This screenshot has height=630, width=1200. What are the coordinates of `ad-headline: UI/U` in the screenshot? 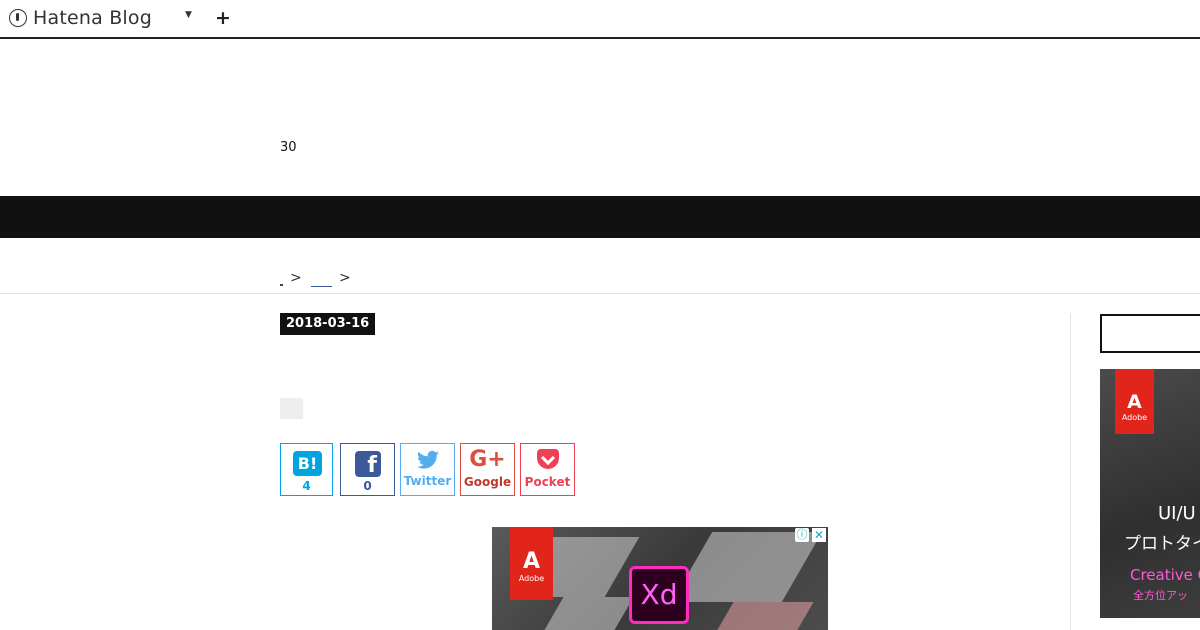 It's located at (1177, 513).